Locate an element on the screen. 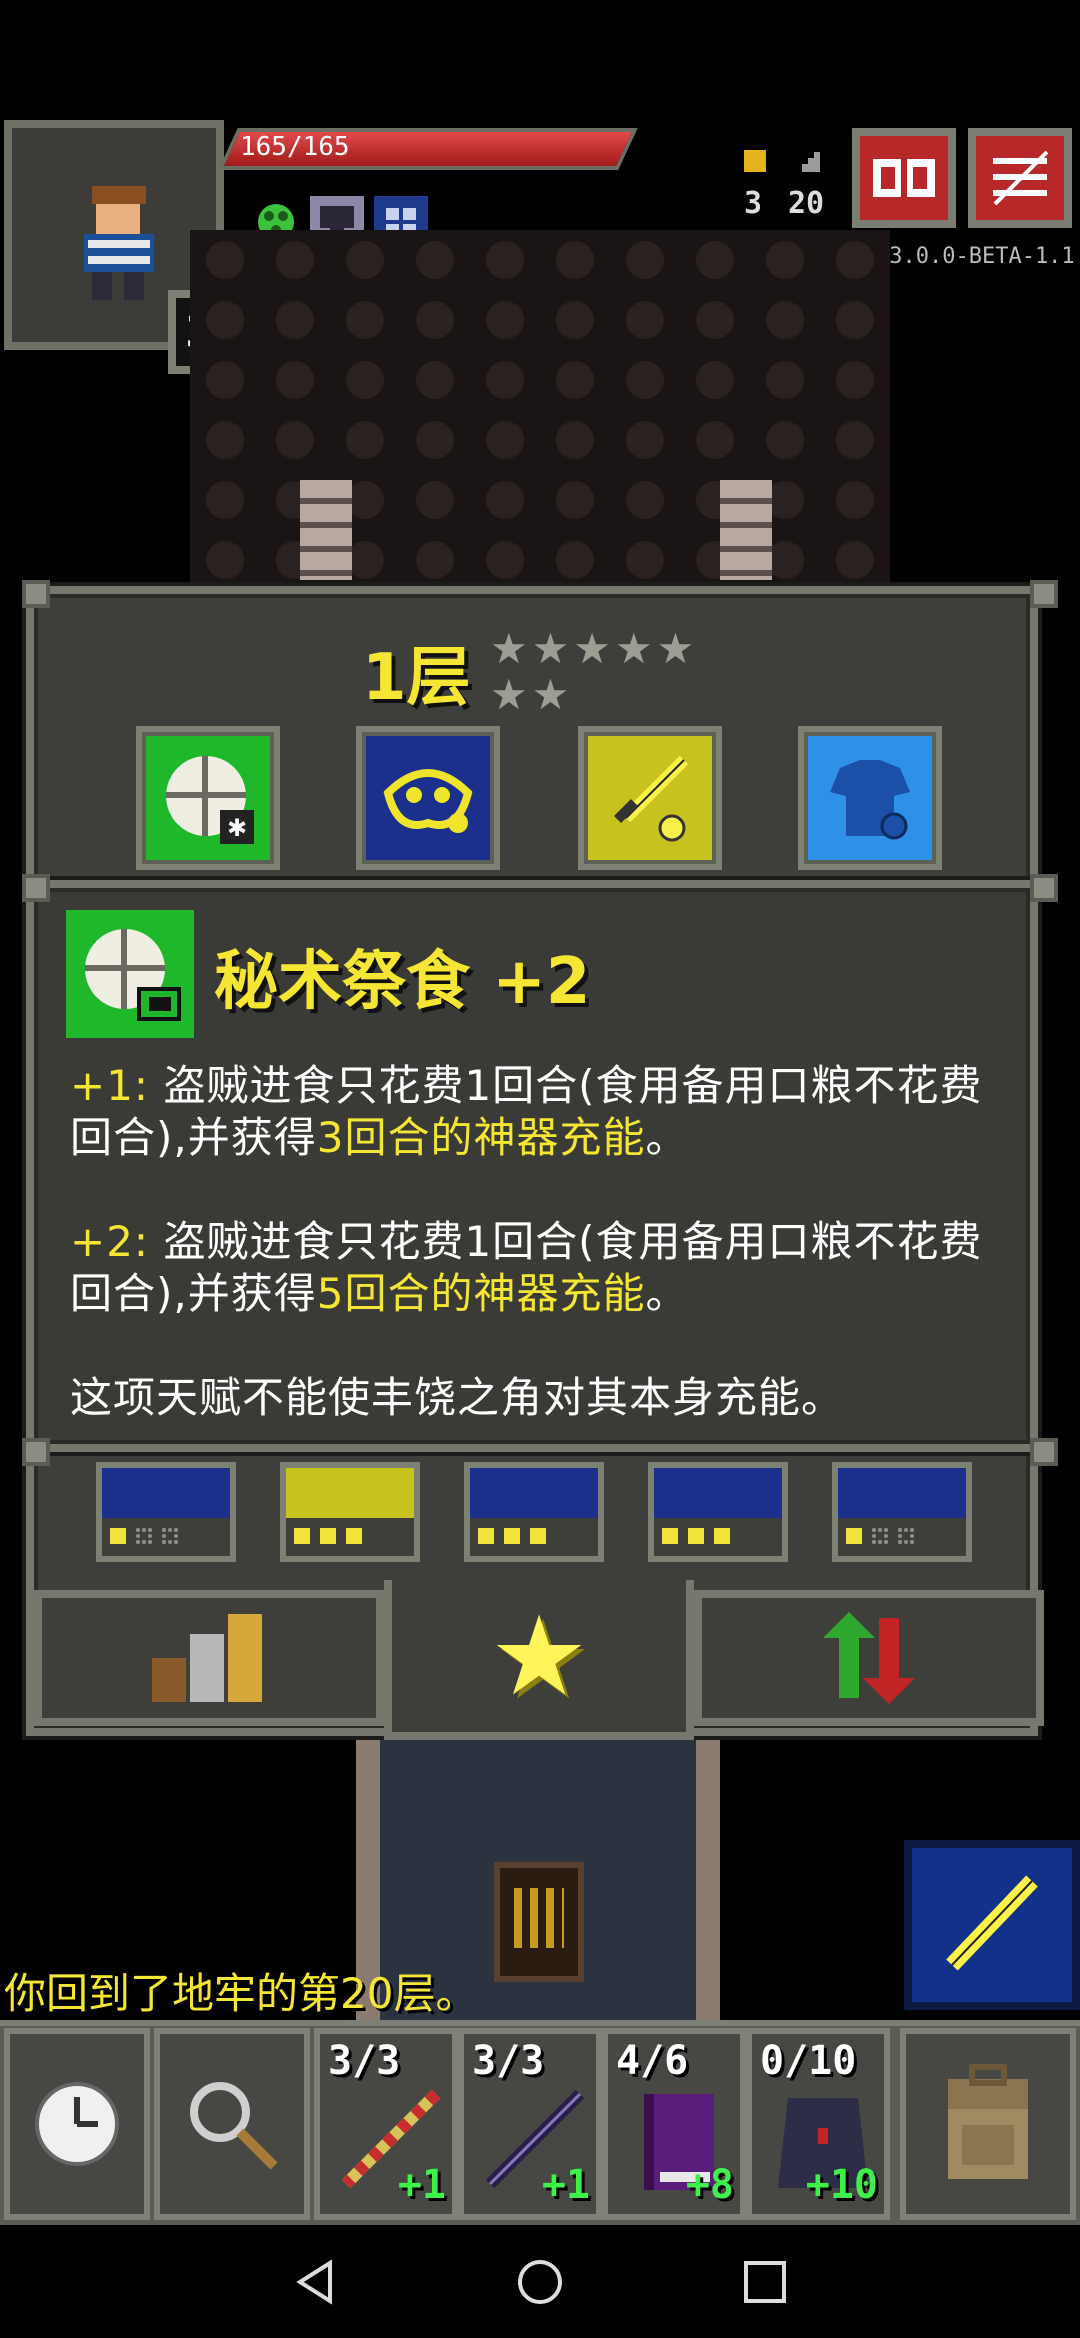 This screenshot has width=1080, height=2338. talent-mask is located at coordinates (428, 798).